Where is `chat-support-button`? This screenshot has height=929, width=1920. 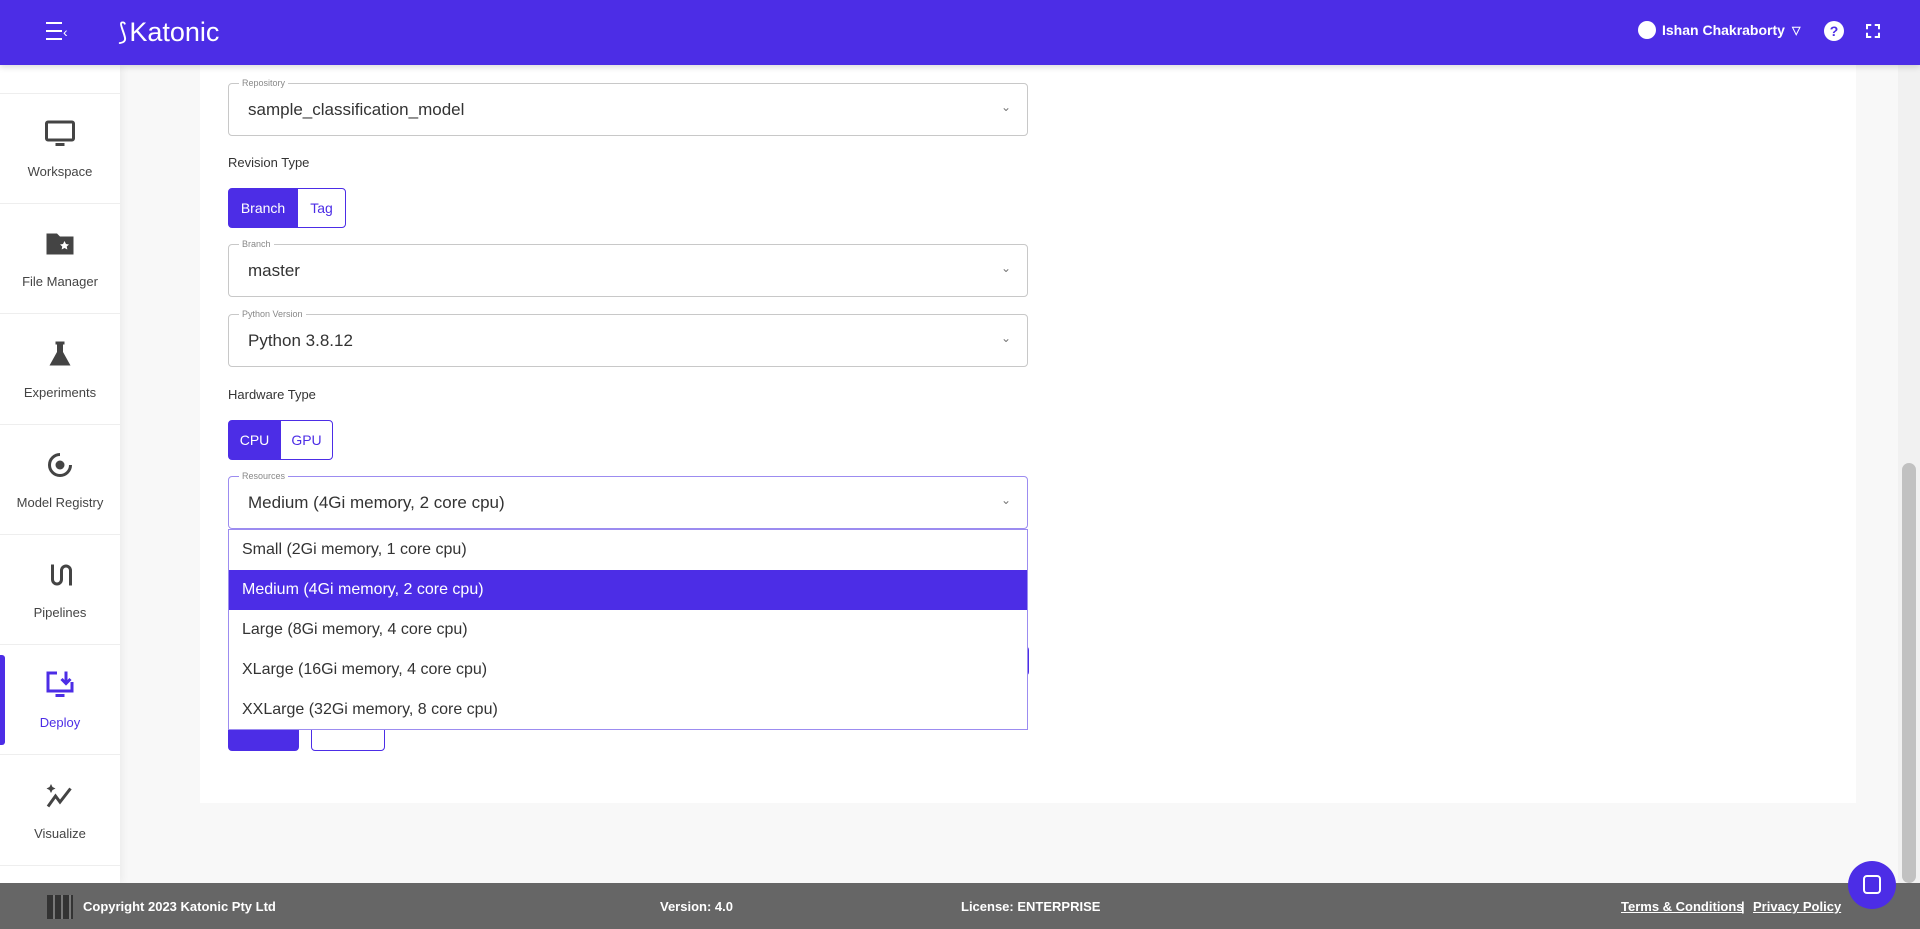 chat-support-button is located at coordinates (1872, 885).